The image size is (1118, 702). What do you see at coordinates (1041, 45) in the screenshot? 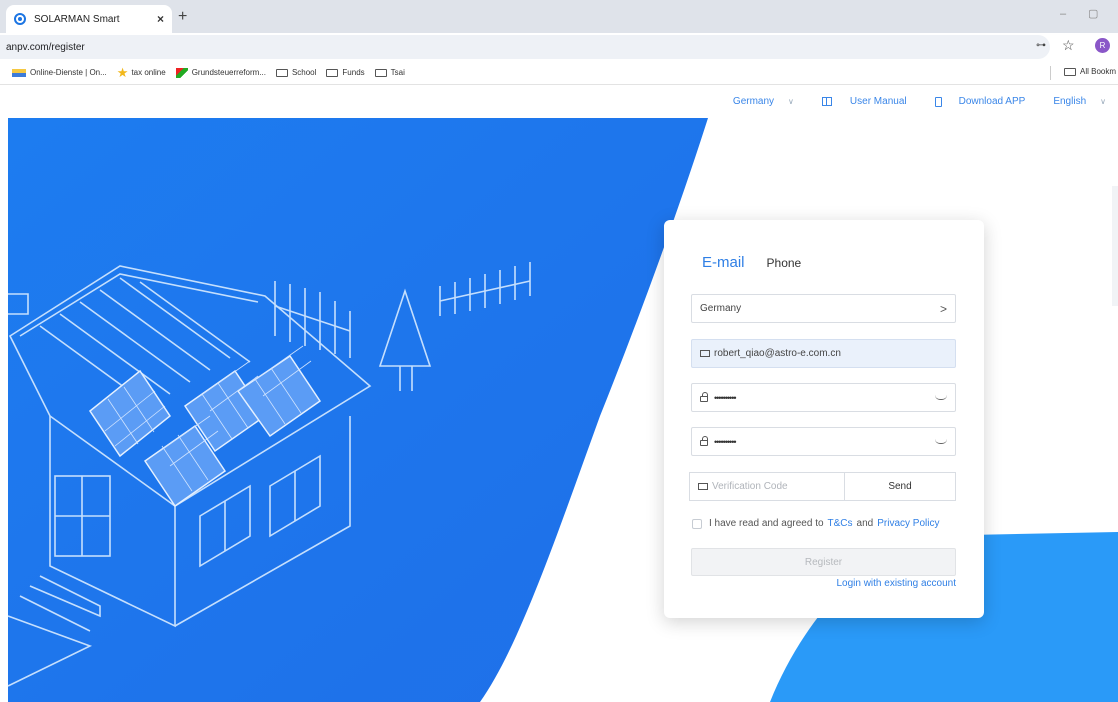
I see `password-key-icon: ⊶` at bounding box center [1041, 45].